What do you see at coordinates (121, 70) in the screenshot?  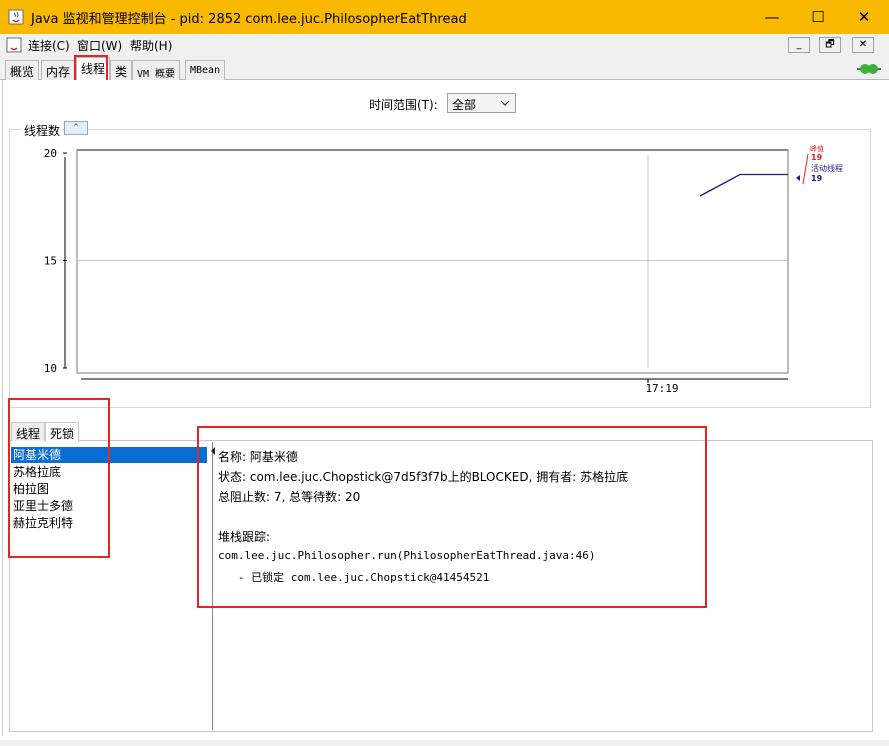 I see `tab-classes: 类` at bounding box center [121, 70].